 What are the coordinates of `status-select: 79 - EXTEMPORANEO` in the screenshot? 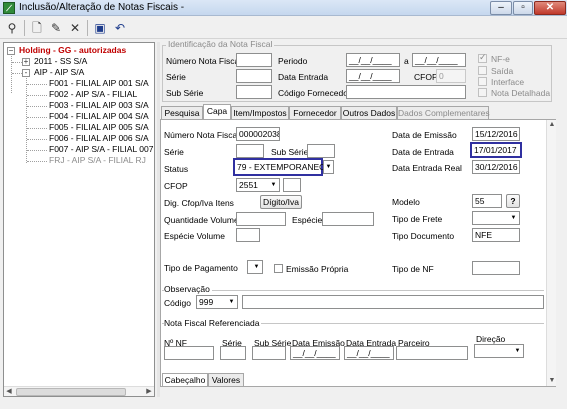 It's located at (279, 167).